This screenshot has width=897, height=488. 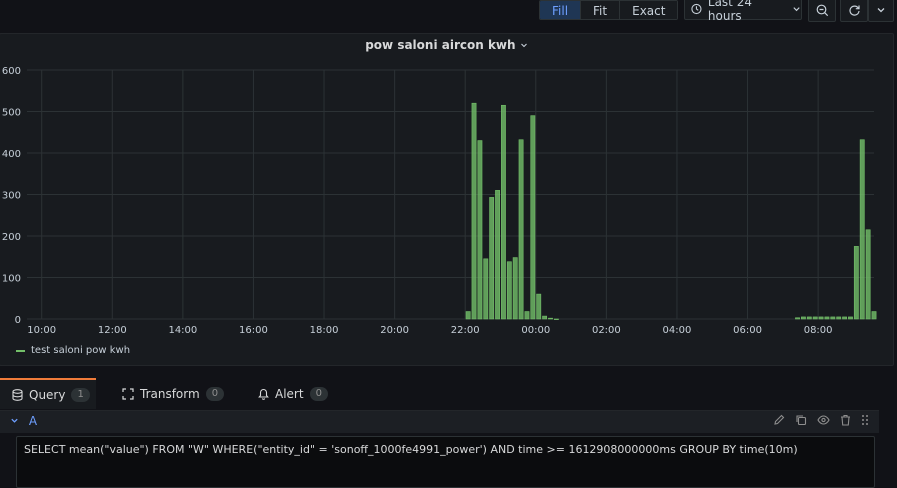 What do you see at coordinates (170, 393) in the screenshot?
I see `tab-transform-label: Transform` at bounding box center [170, 393].